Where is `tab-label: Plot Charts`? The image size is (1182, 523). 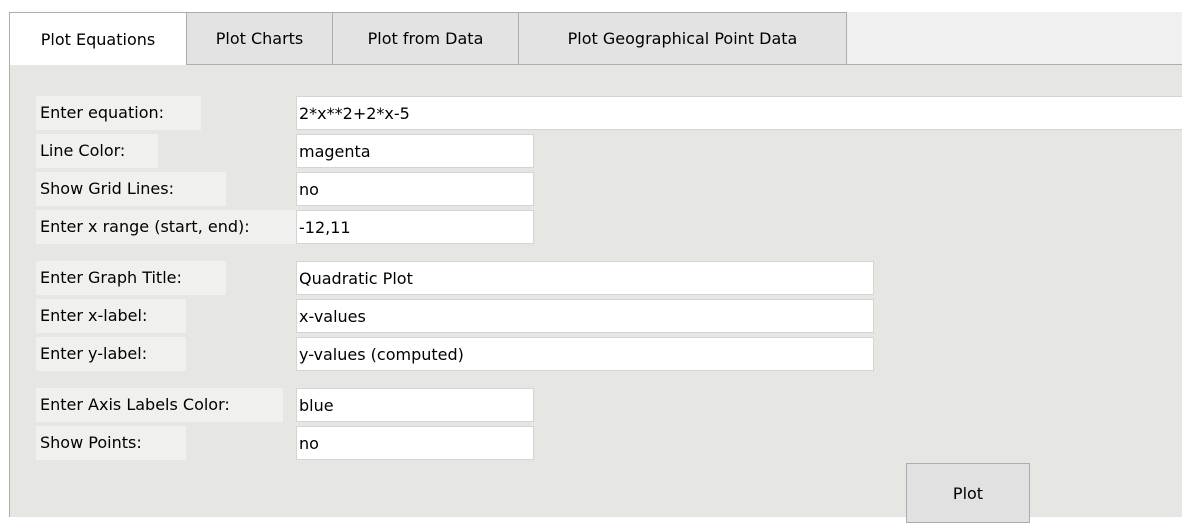
tab-label: Plot Charts is located at coordinates (259, 38).